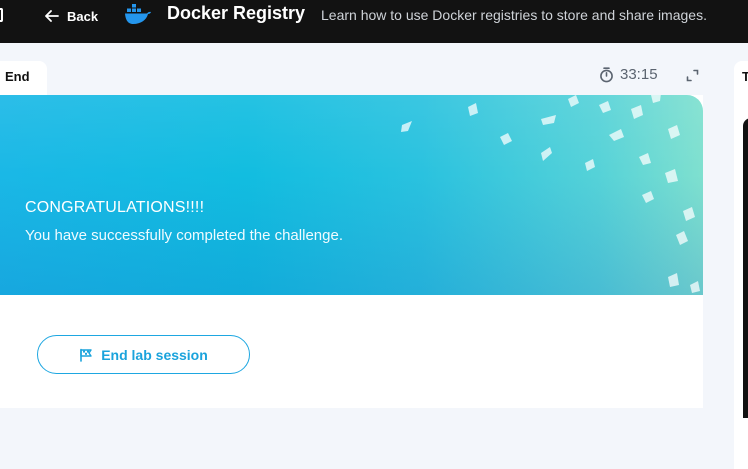 The width and height of the screenshot is (748, 469). I want to click on back-button: Back, so click(71, 16).